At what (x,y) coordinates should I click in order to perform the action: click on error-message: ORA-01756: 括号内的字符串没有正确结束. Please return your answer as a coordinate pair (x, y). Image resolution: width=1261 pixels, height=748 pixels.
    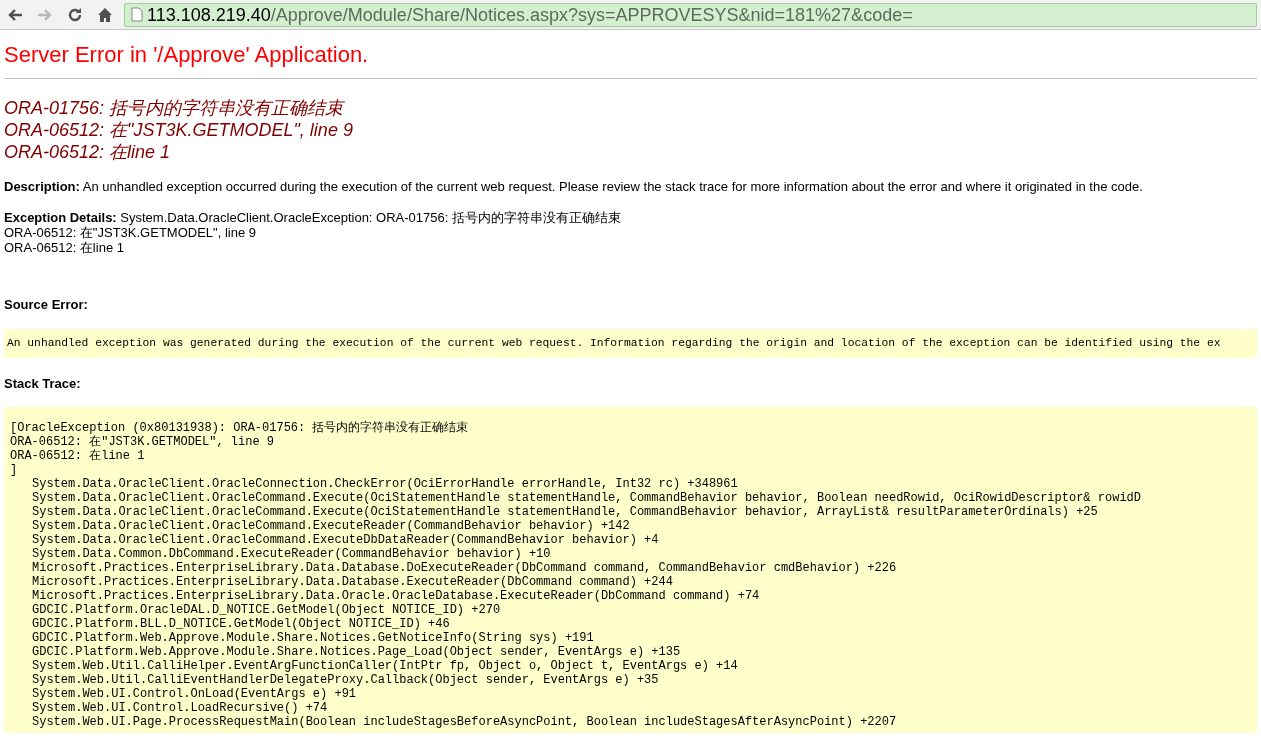
    Looking at the image, I should click on (175, 108).